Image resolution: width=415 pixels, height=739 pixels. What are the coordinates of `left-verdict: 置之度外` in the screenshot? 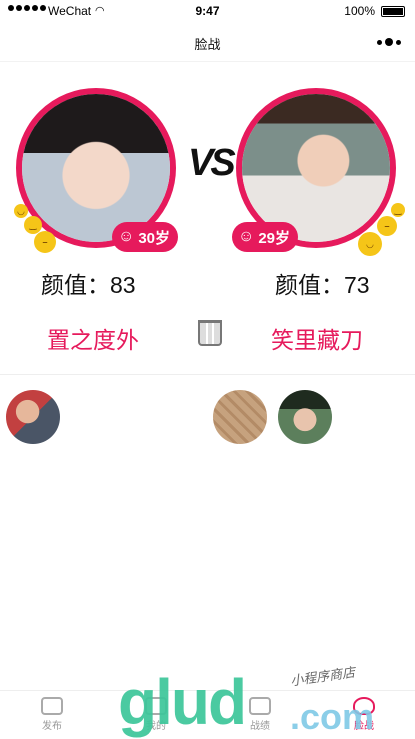 It's located at (93, 340).